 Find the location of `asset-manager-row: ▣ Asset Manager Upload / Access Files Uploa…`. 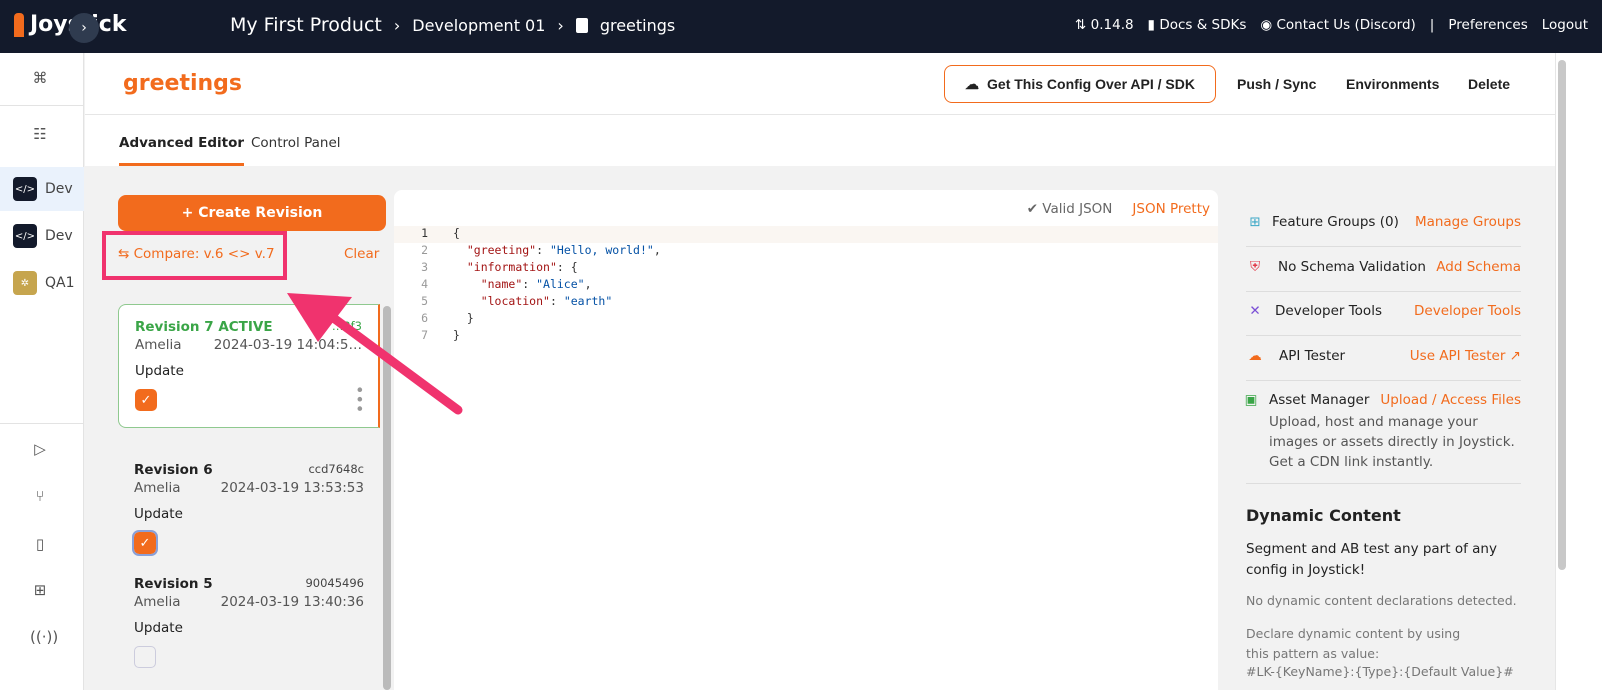

asset-manager-row: ▣ Asset Manager Upload / Access Files Uploa… is located at coordinates (1383, 438).